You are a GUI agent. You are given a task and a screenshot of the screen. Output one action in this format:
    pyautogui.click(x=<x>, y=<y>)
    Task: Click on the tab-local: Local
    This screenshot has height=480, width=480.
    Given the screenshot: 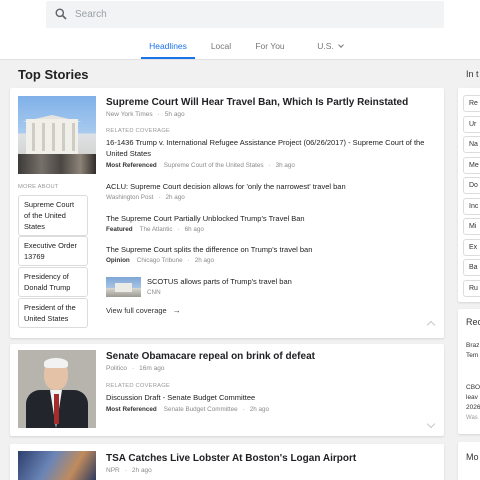 What is the action you would take?
    pyautogui.click(x=221, y=45)
    